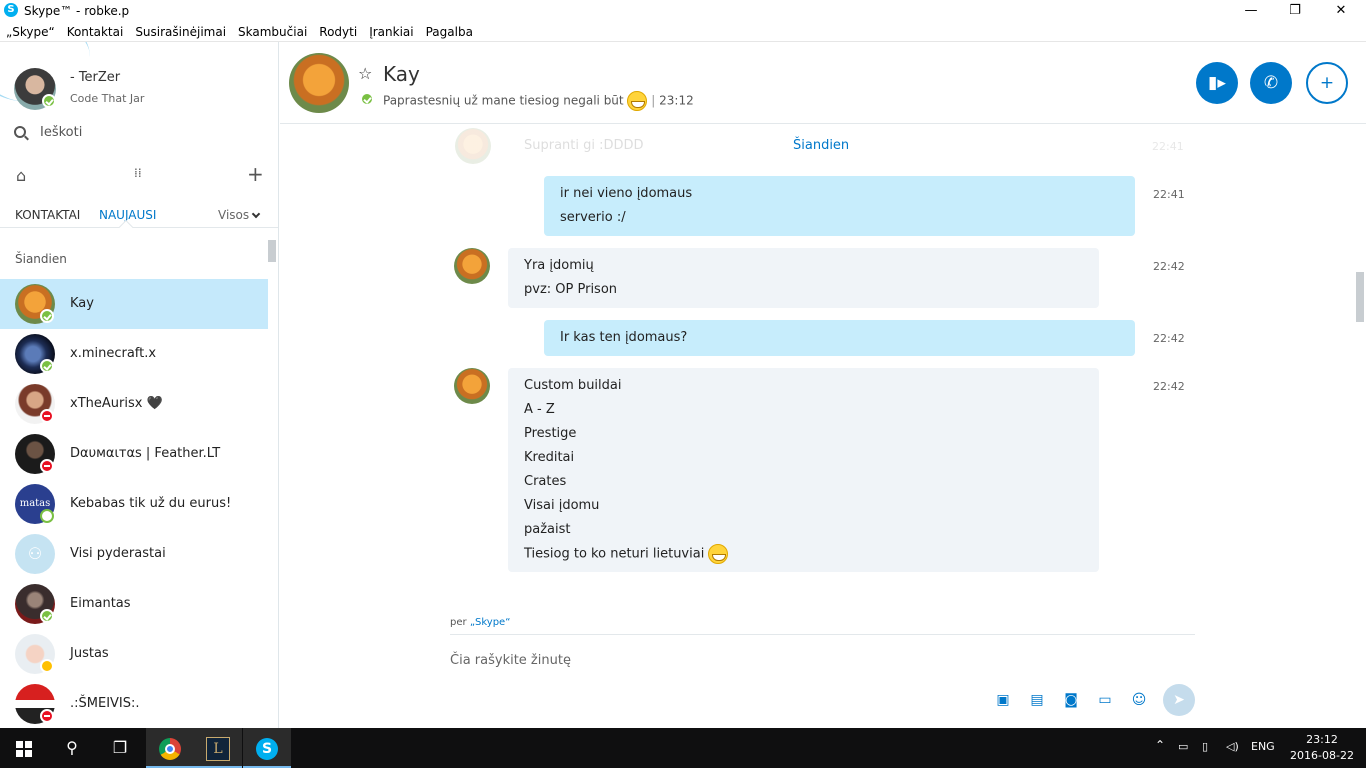 The width and height of the screenshot is (1366, 768). Describe the element at coordinates (683, 748) in the screenshot. I see `taskbar: ⚲ ❐ L S ⌃ ▭ ▯ ◁) ENG 23:12 2016-08-22` at that location.